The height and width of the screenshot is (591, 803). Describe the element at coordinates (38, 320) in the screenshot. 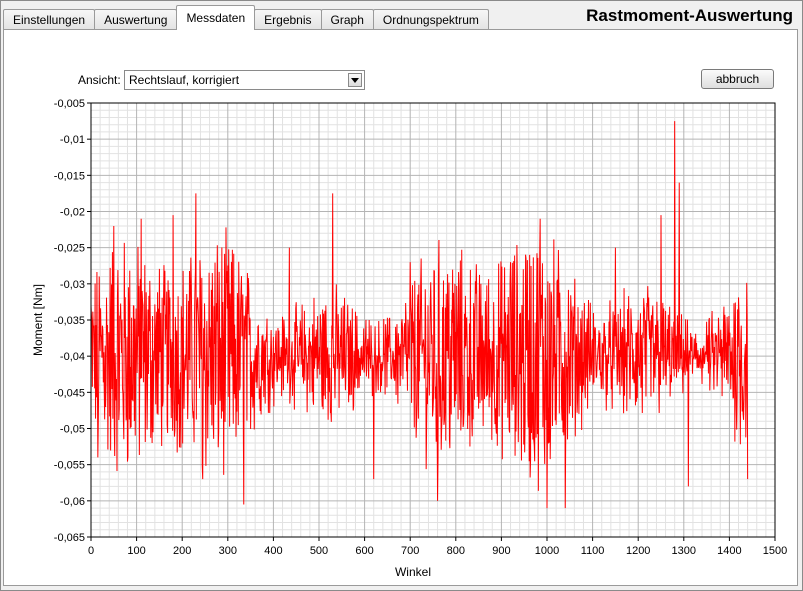

I see `y-axis-label: Moment [Nm]` at that location.